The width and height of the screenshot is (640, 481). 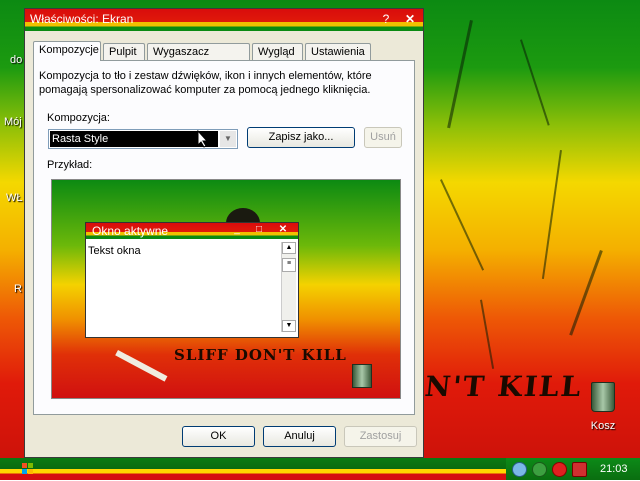 What do you see at coordinates (386, 19) in the screenshot?
I see `help-button: ?` at bounding box center [386, 19].